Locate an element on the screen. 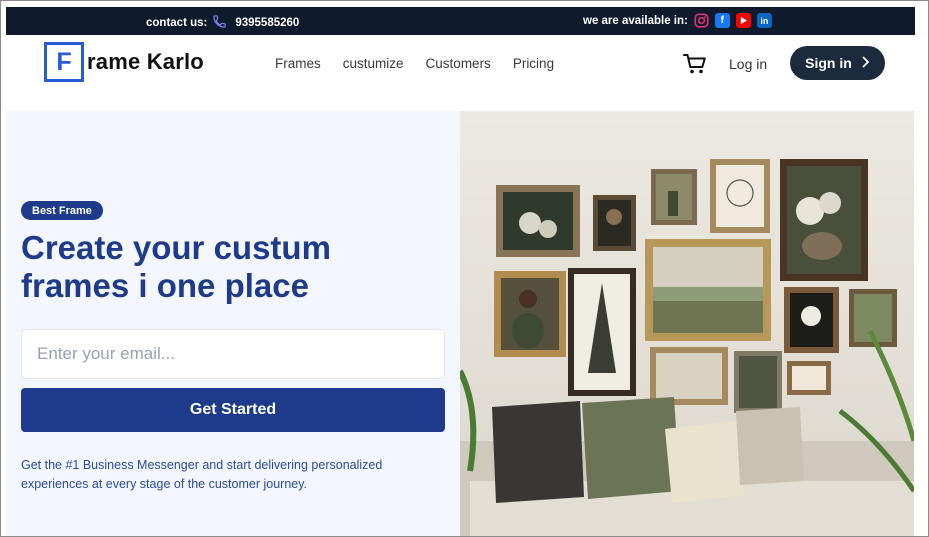 The image size is (929, 537). nav-link-frames: Frames is located at coordinates (298, 63).